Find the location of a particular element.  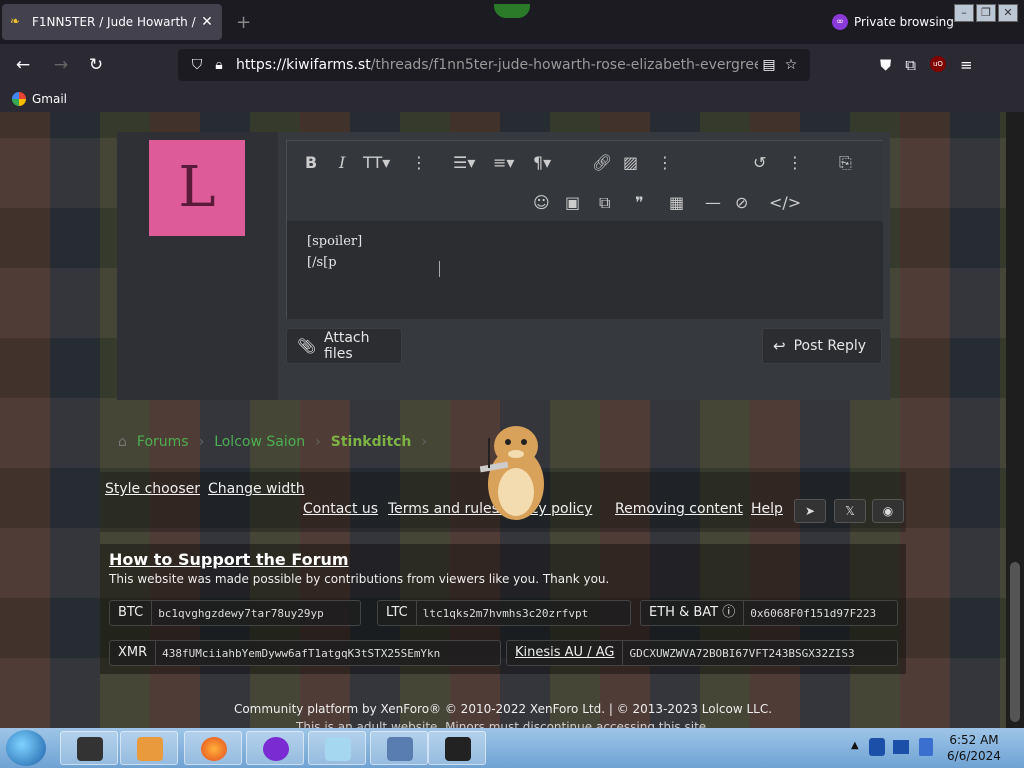

active-tab: ❧ F1NN5TER / Jude Howarth / Ro ✕ is located at coordinates (112, 22).